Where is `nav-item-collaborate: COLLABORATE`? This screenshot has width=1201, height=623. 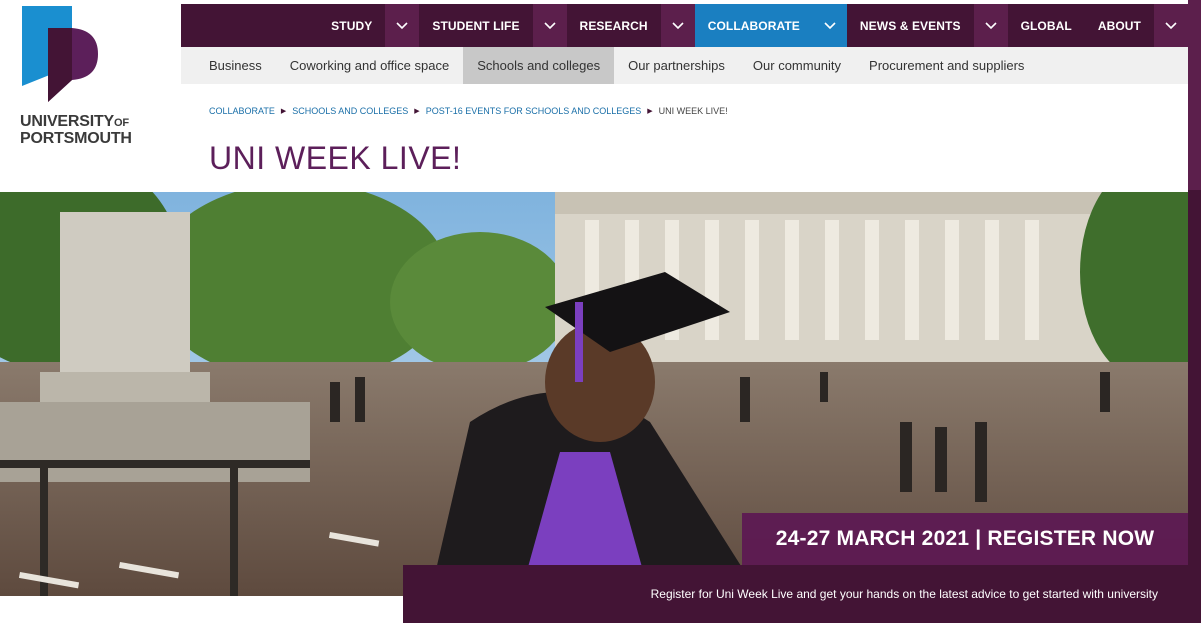
nav-item-collaborate: COLLABORATE is located at coordinates (770, 25).